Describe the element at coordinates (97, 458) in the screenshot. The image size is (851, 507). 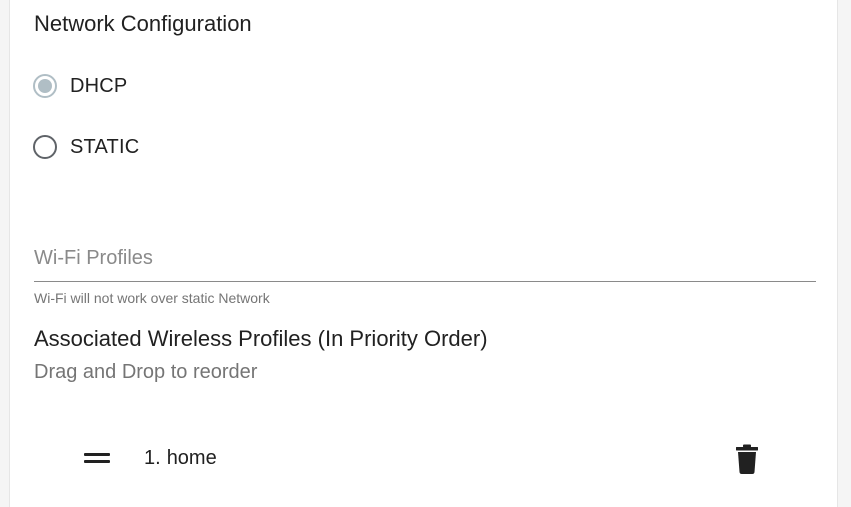
I see `drag-handle-icon` at that location.